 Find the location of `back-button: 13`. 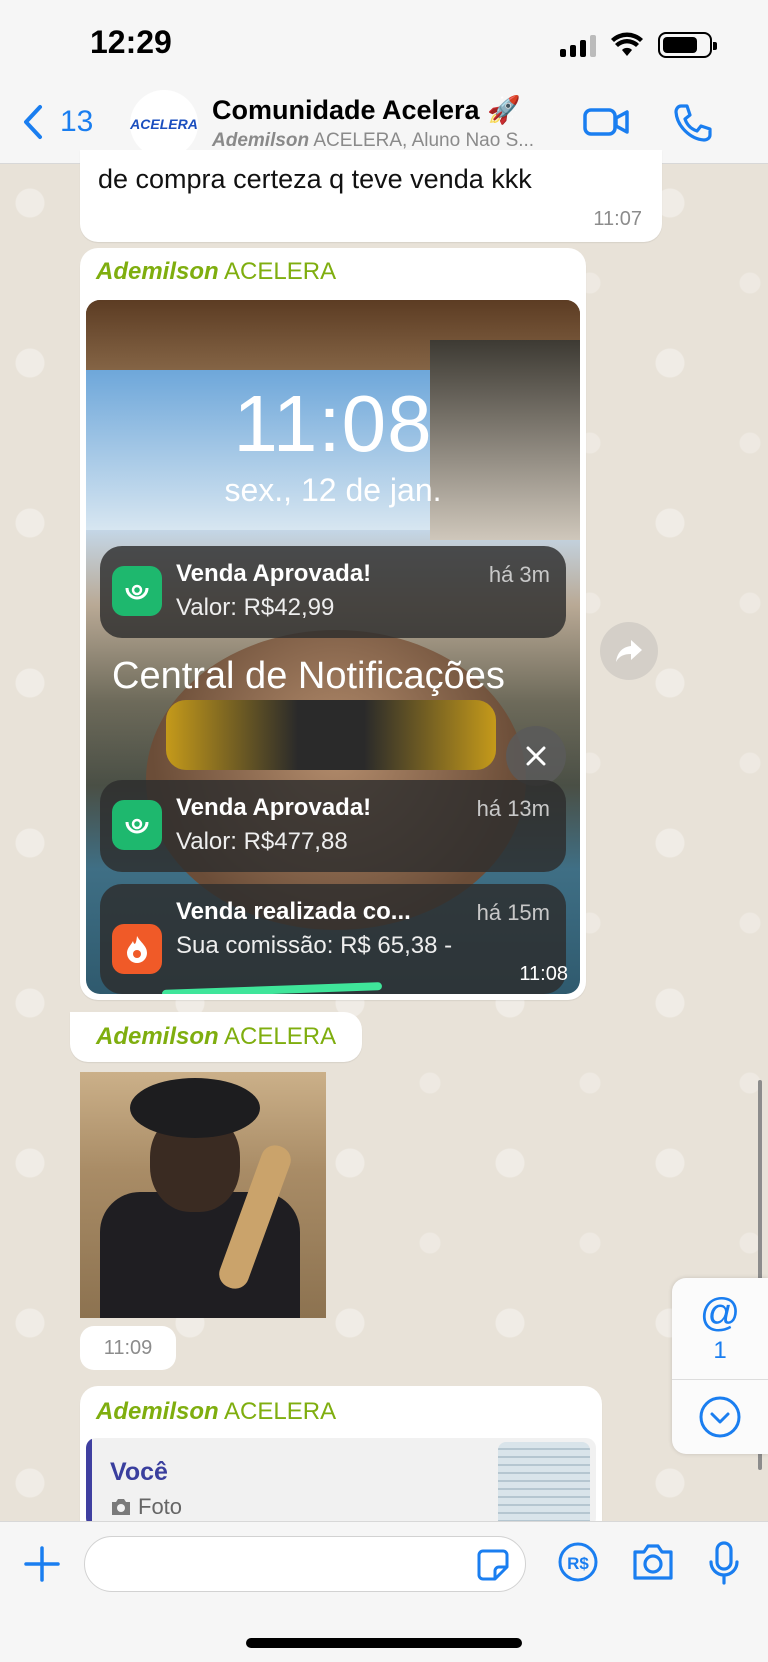

back-button: 13 is located at coordinates (56, 122).